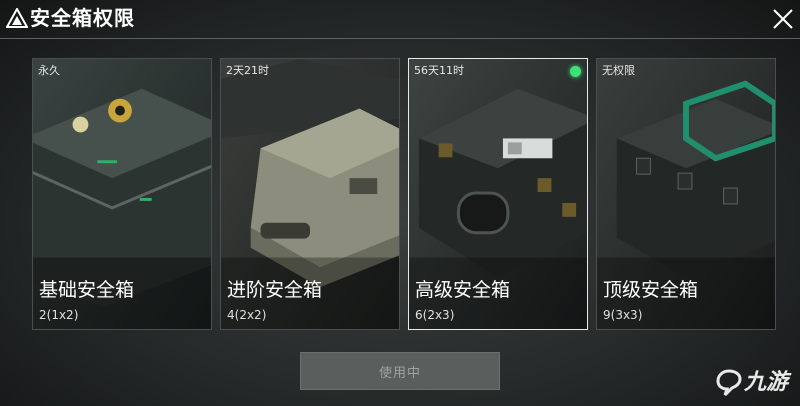 Image resolution: width=800 pixels, height=406 pixels. I want to click on card-name: 高级安全箱, so click(463, 290).